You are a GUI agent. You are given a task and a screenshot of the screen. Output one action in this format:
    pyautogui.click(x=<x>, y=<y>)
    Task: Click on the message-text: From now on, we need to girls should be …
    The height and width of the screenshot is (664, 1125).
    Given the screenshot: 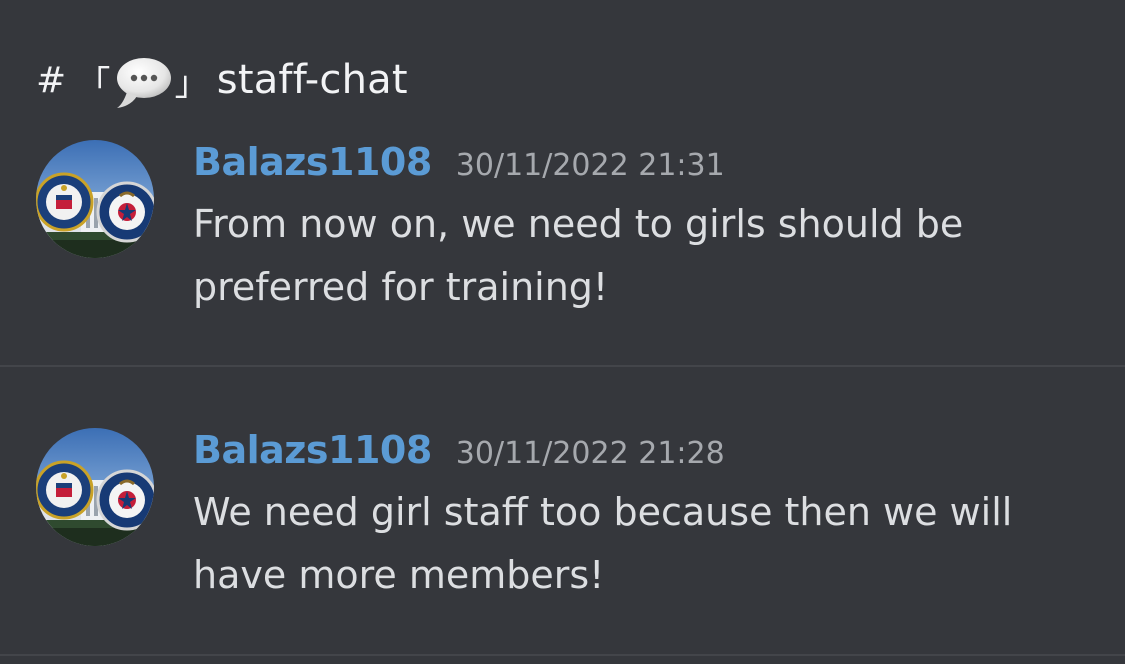 What is the action you would take?
    pyautogui.click(x=578, y=255)
    